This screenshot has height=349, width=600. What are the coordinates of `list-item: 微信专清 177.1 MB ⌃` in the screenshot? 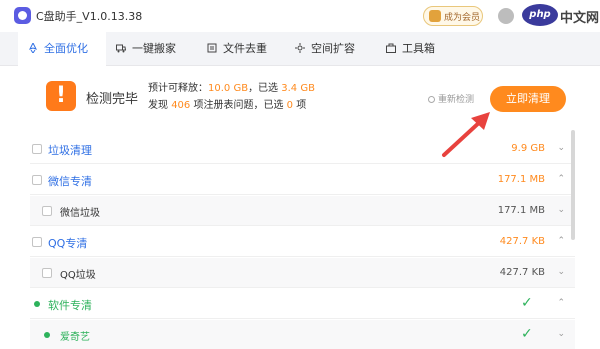 It's located at (302, 180).